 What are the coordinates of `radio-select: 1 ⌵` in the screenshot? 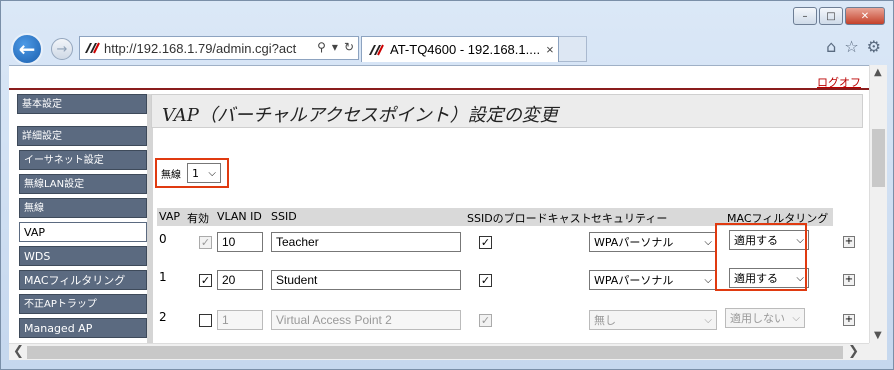 It's located at (204, 173).